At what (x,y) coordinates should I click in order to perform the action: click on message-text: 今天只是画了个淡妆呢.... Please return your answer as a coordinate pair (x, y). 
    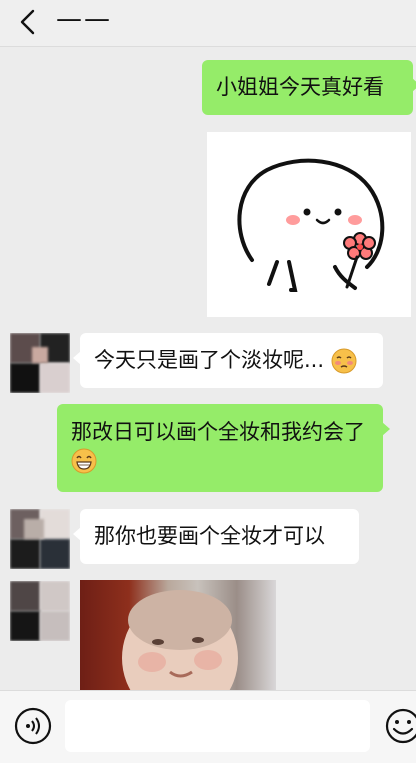
    Looking at the image, I should click on (209, 360).